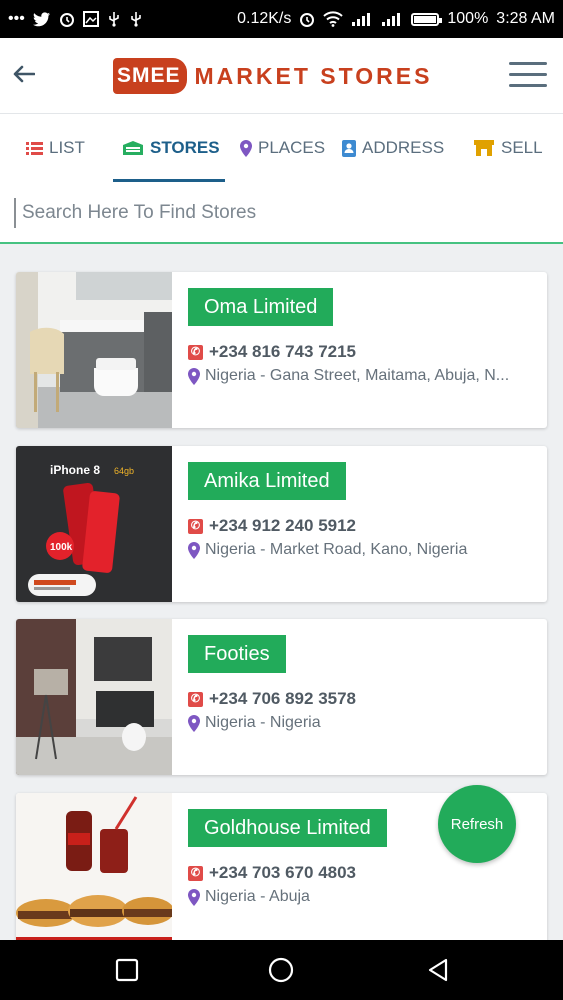 The height and width of the screenshot is (1000, 563). I want to click on more-dots-icon: •••, so click(16, 18).